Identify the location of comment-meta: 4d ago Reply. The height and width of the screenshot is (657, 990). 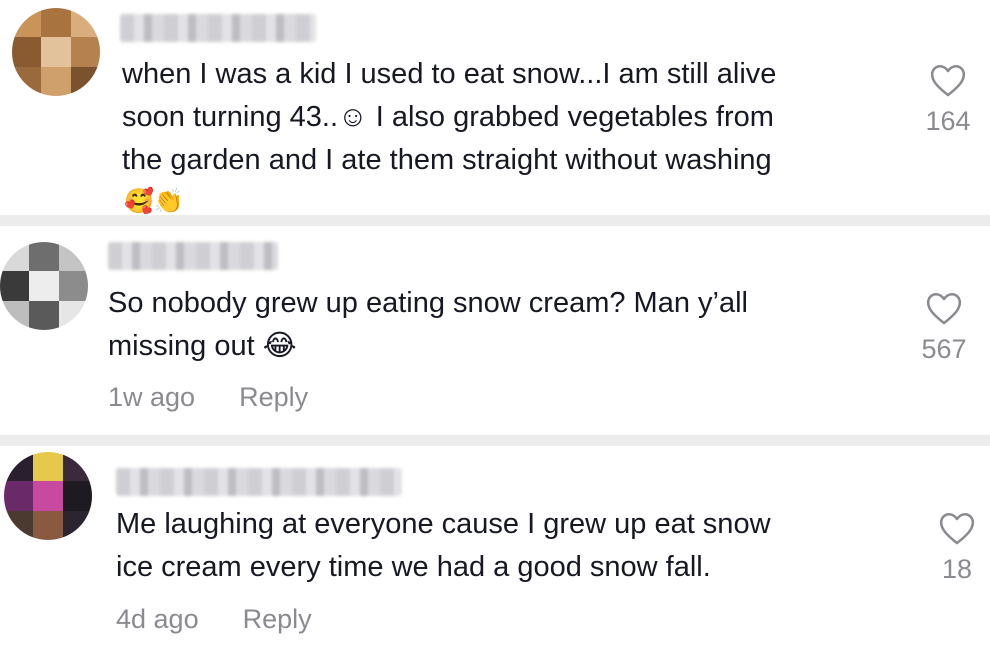
(236, 619).